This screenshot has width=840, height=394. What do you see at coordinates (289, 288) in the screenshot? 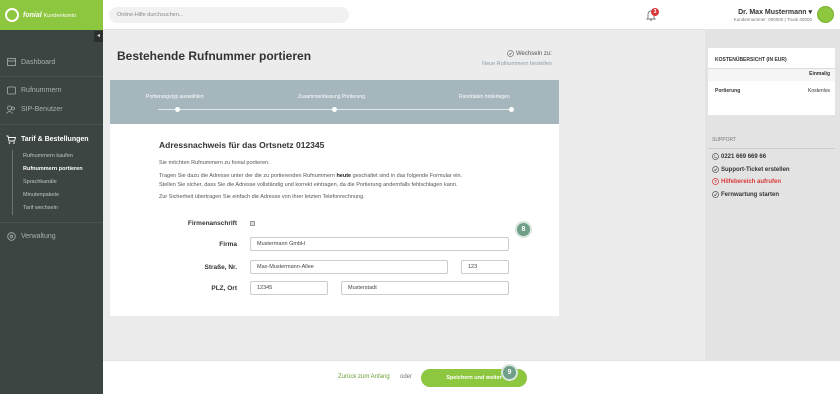
I see `zip-field: 12345` at bounding box center [289, 288].